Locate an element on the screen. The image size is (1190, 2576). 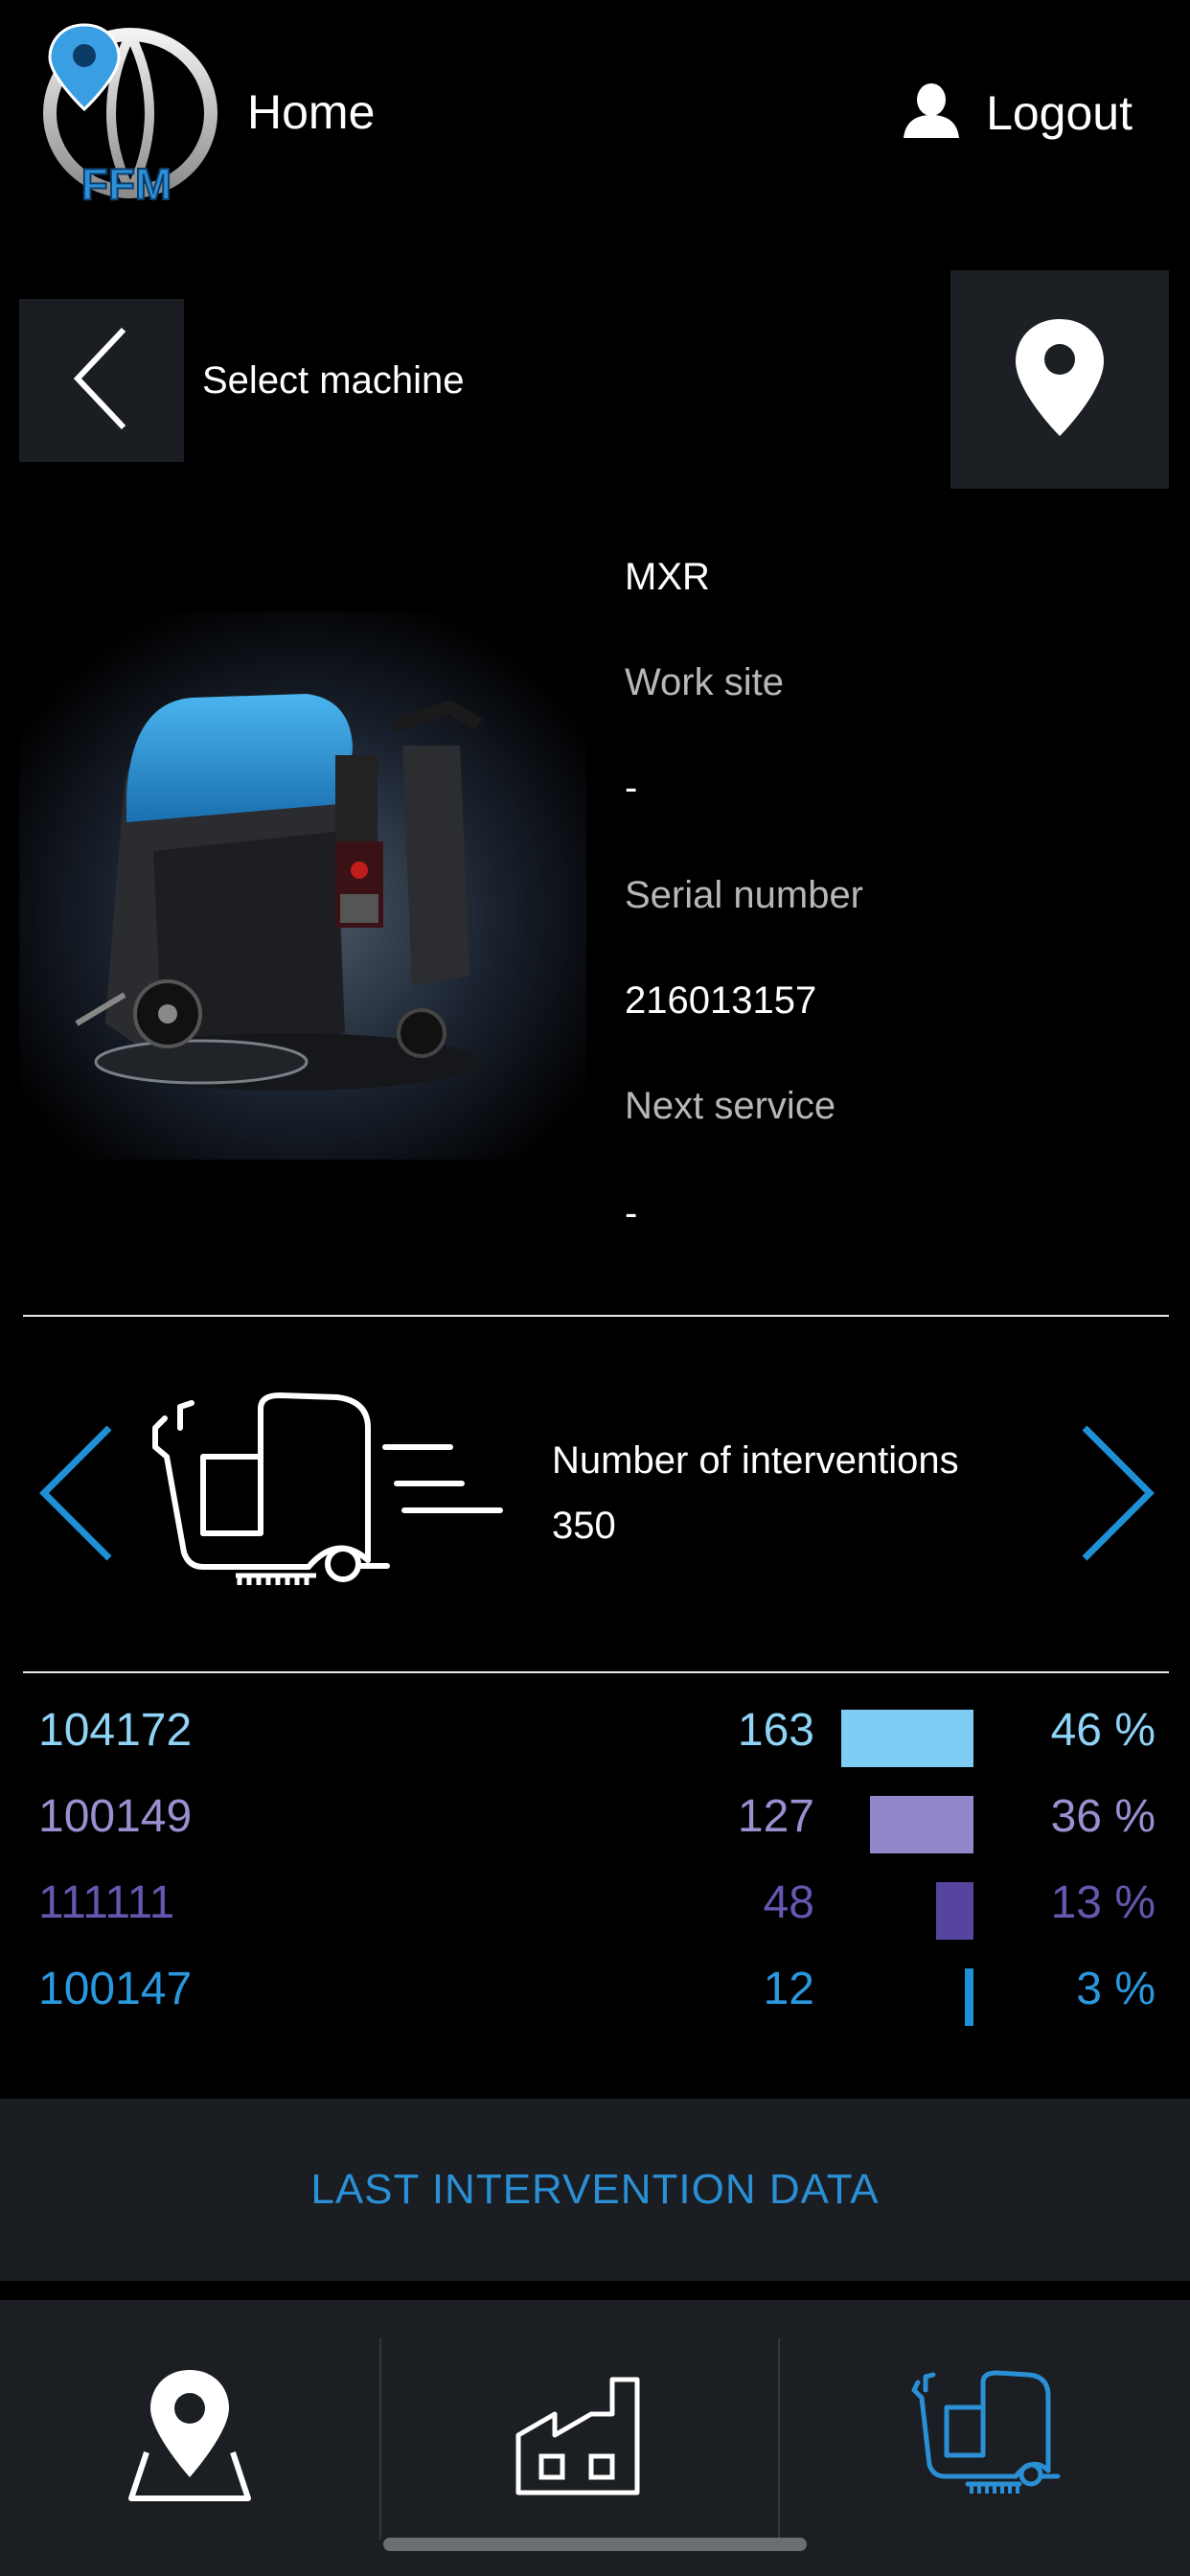
machine-image is located at coordinates (303, 885).